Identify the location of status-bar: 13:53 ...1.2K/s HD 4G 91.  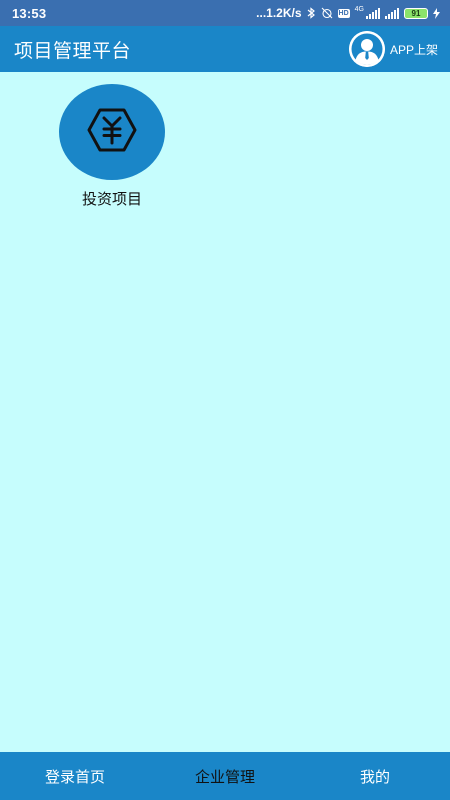
(225, 13).